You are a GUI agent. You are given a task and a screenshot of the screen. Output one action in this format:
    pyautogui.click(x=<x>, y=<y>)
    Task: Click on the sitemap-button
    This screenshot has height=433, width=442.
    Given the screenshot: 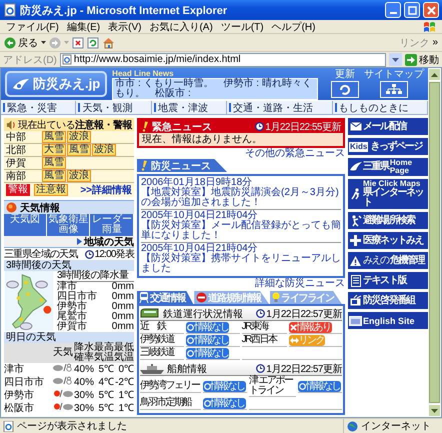 What is the action you would take?
    pyautogui.click(x=394, y=89)
    